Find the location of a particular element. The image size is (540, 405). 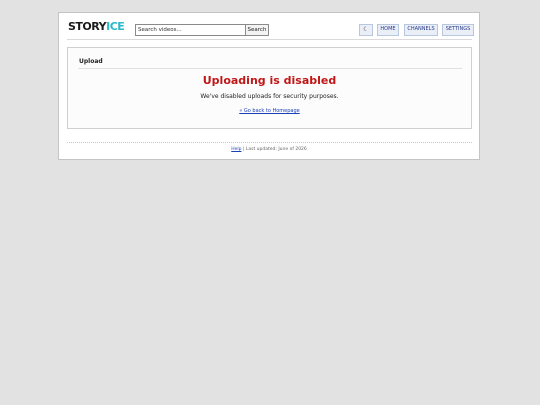

site-logo: STORYICE is located at coordinates (96, 26).